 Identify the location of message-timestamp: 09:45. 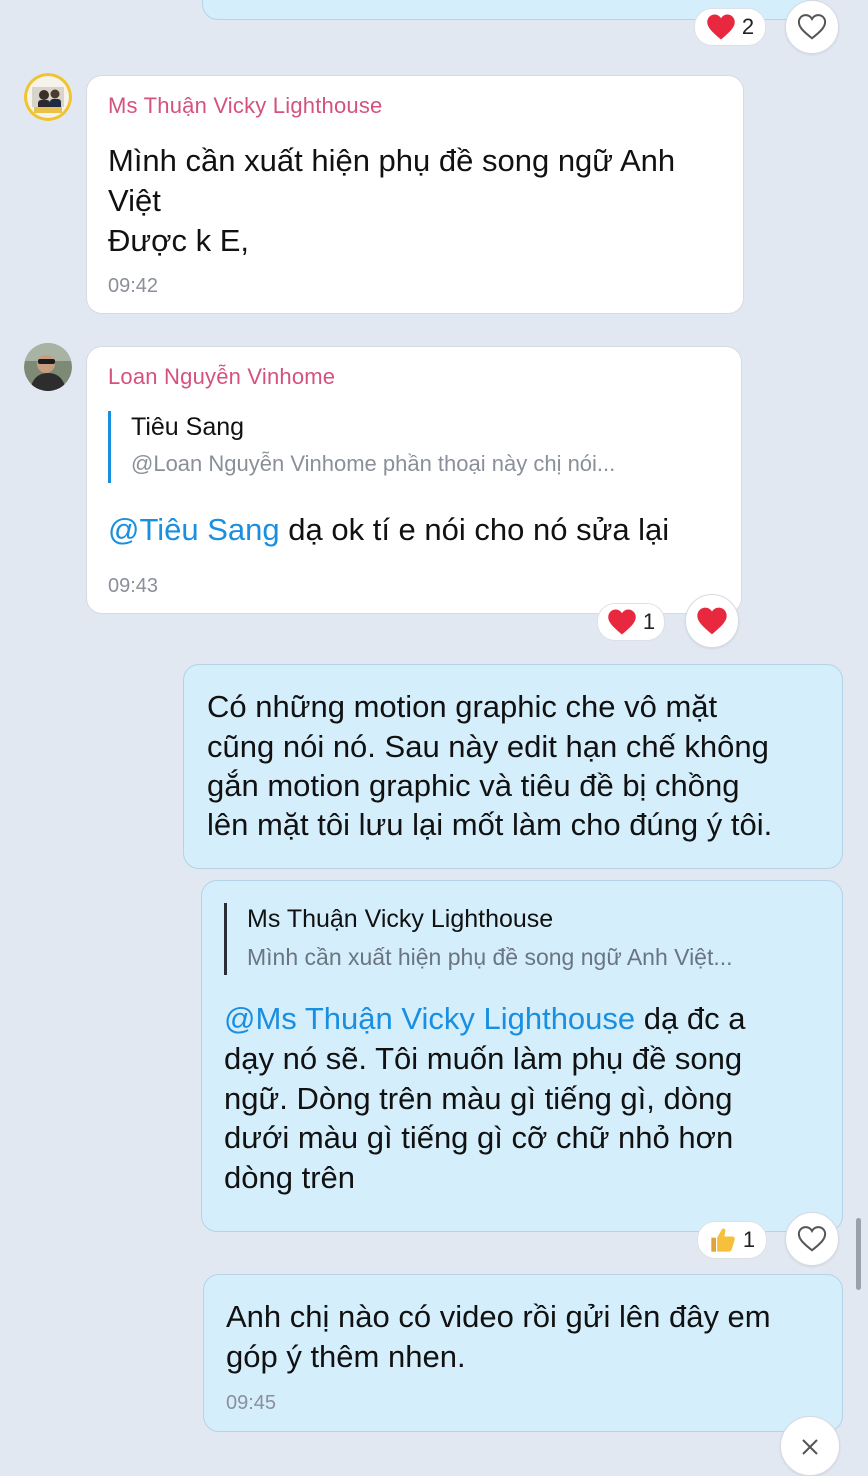
(251, 1403).